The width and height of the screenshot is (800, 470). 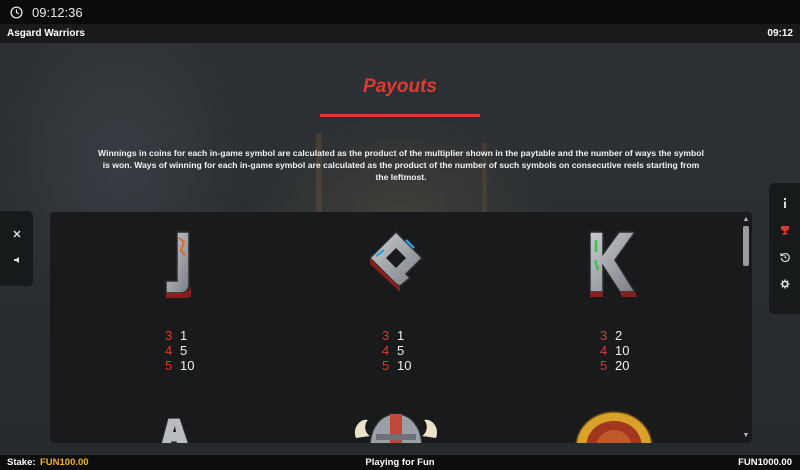 What do you see at coordinates (400, 33) in the screenshot?
I see `game-title-bar: Asgard Warriors 09:12` at bounding box center [400, 33].